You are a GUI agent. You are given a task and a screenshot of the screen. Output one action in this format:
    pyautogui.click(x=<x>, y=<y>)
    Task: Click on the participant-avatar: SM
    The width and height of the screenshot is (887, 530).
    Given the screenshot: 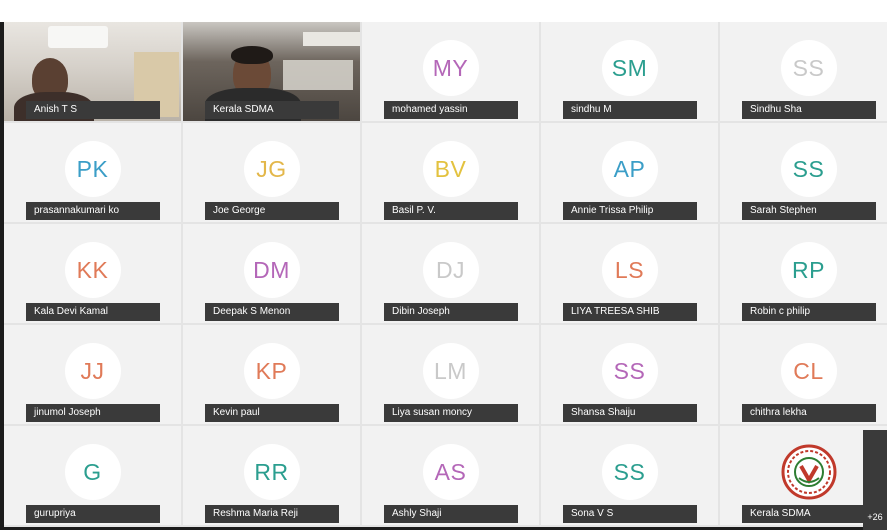 What is the action you would take?
    pyautogui.click(x=629, y=68)
    